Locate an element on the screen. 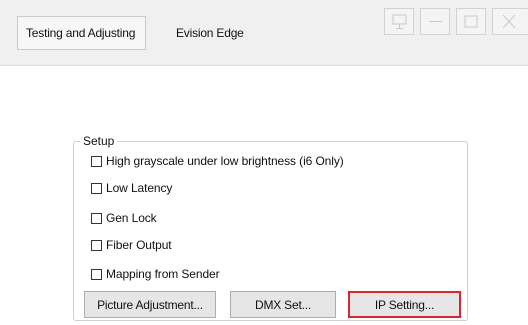  monitor-button is located at coordinates (399, 21).